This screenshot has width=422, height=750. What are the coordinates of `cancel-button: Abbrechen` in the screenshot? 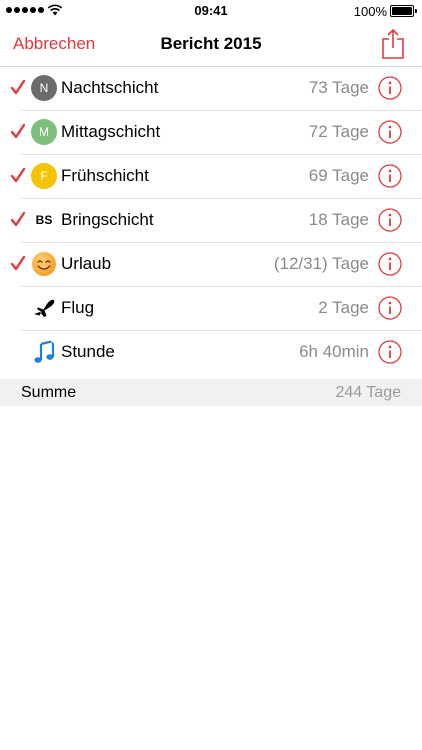 It's located at (54, 44).